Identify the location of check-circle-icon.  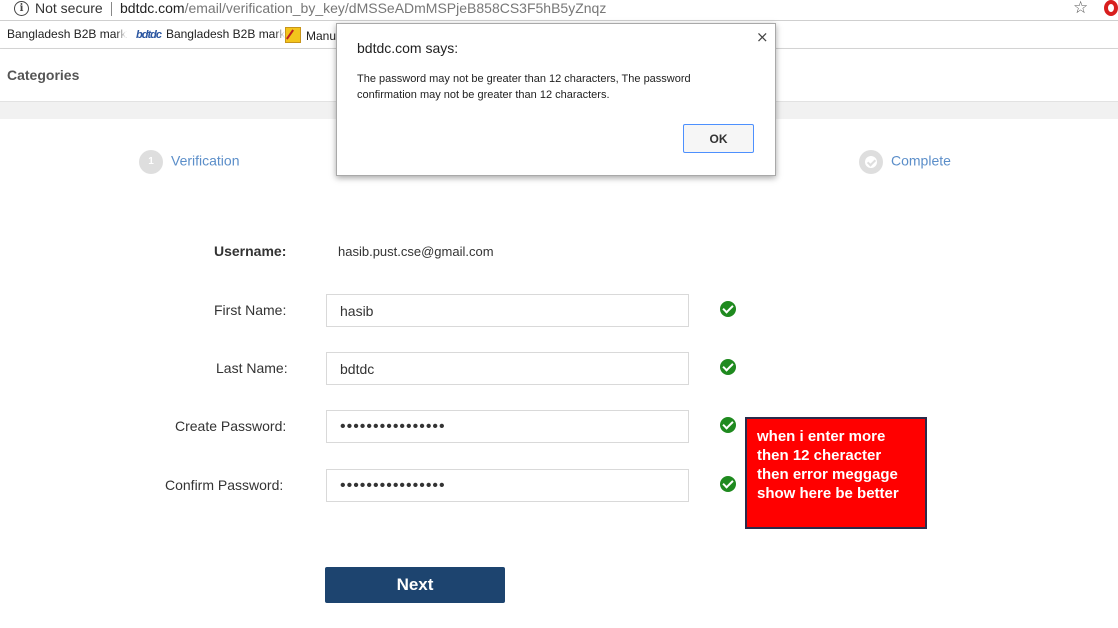
(871, 162).